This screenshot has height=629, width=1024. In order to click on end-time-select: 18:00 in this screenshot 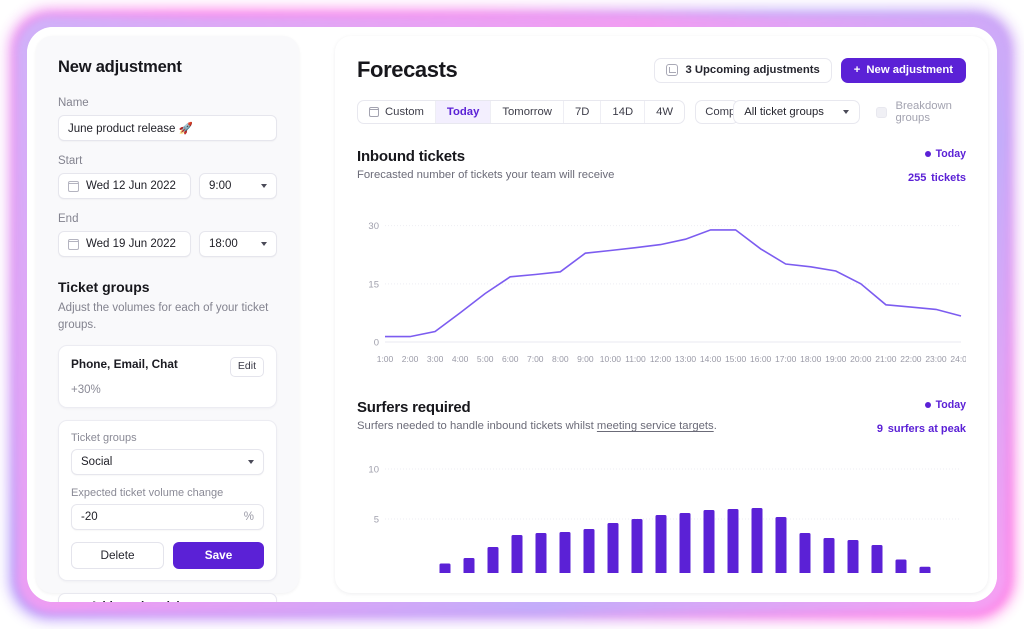, I will do `click(238, 244)`.